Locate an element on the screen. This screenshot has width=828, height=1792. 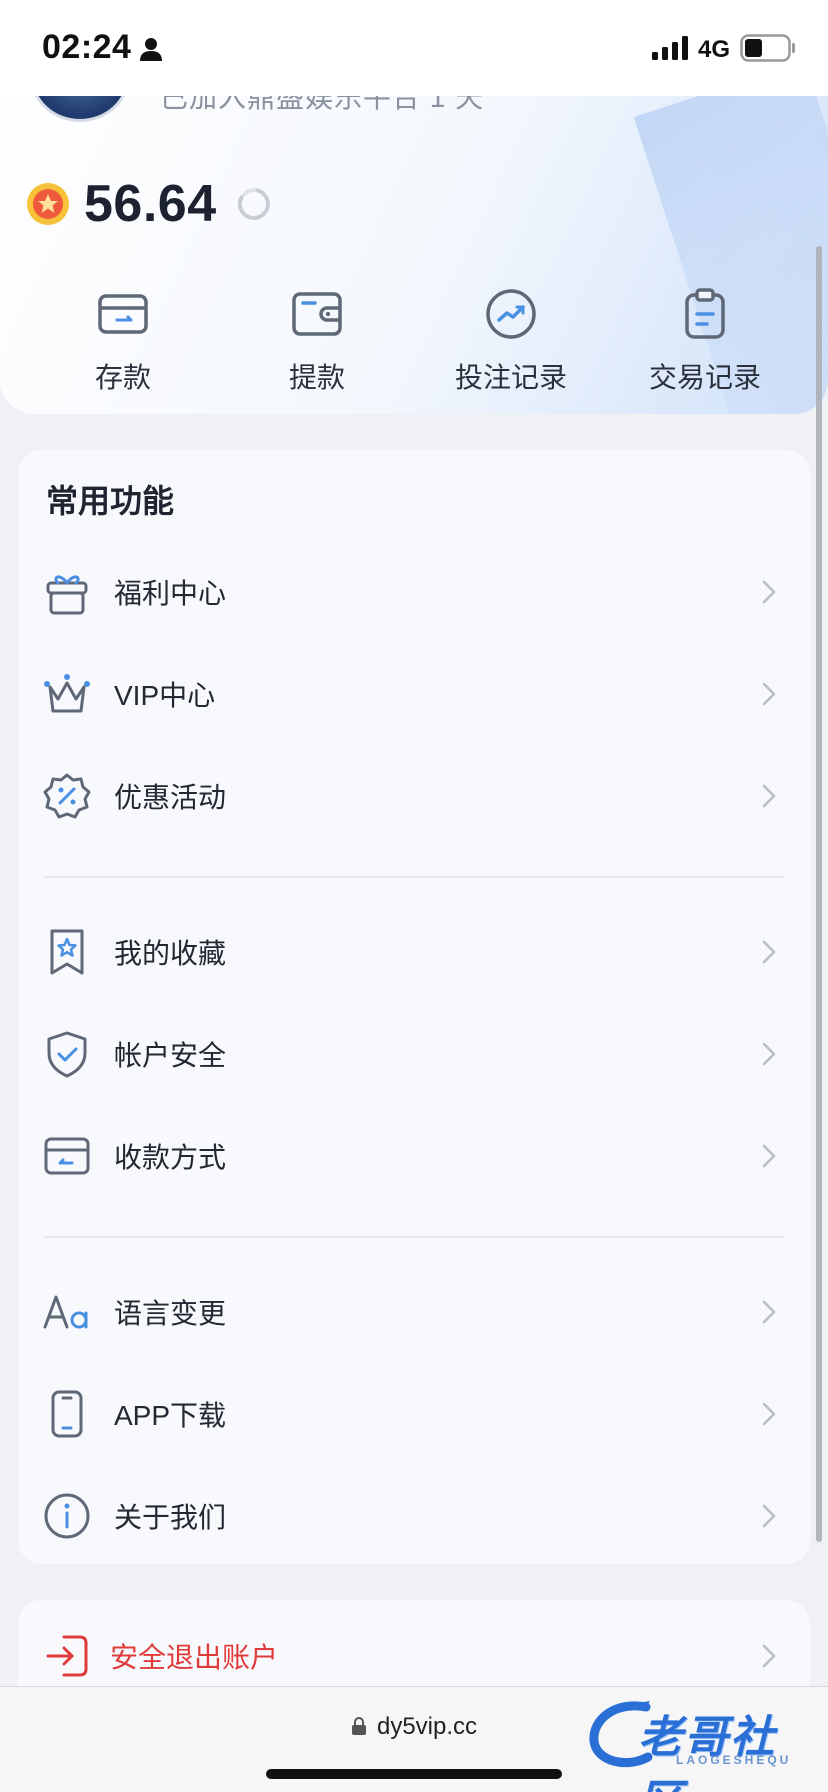
menu-item-vip-center: VIP中心 is located at coordinates (414, 694).